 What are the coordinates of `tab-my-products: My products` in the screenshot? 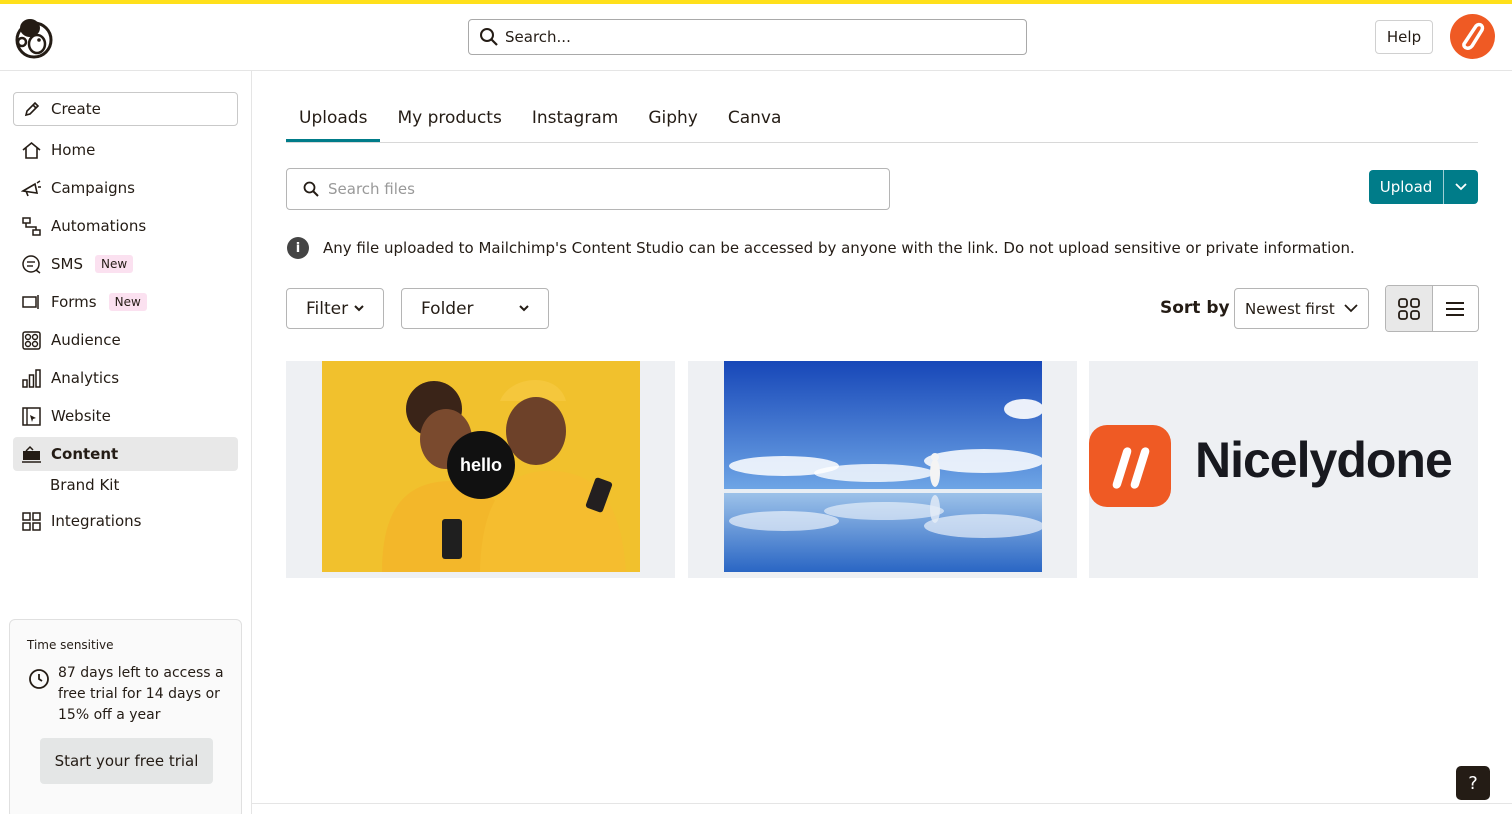 It's located at (449, 119).